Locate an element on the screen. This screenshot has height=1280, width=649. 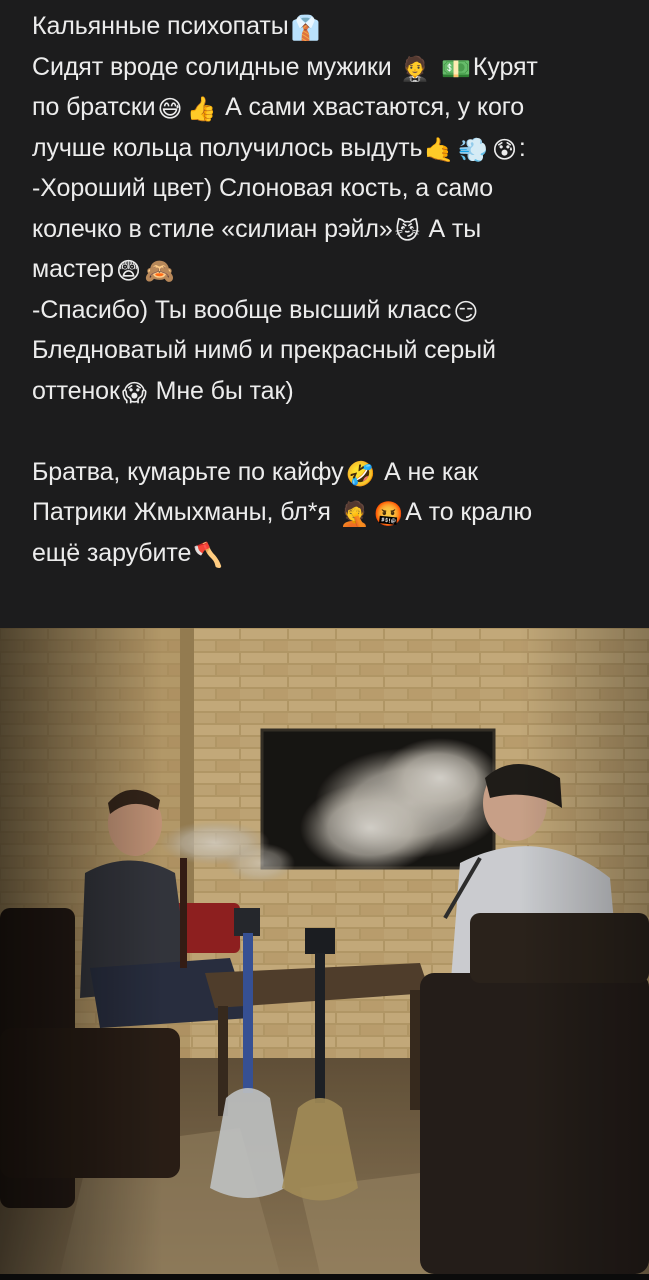
text-fragment: лучше кольца получилось выдуть is located at coordinates (227, 147).